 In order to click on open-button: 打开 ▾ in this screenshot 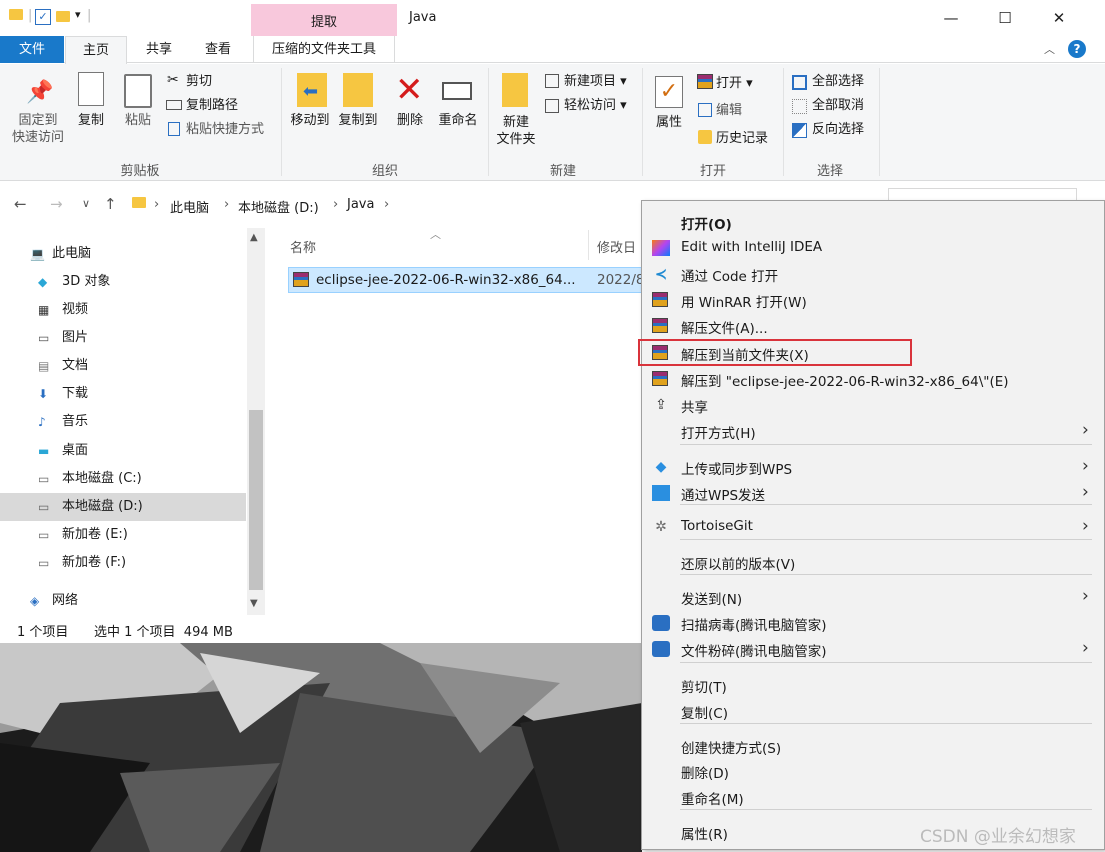, I will do `click(734, 83)`.